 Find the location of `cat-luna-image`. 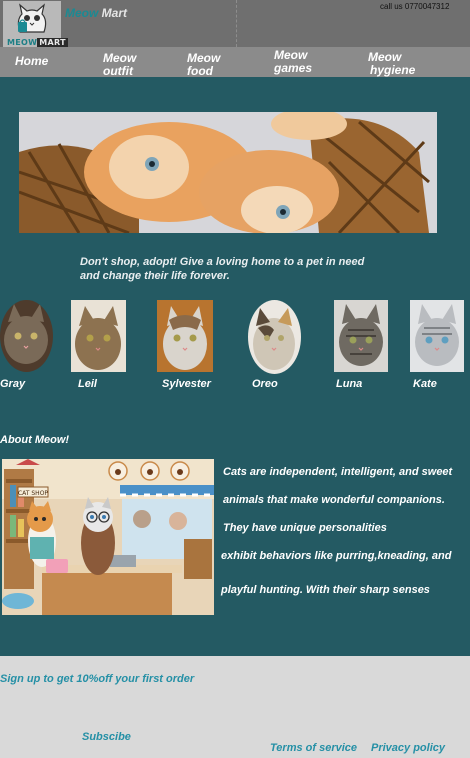

cat-luna-image is located at coordinates (361, 336).